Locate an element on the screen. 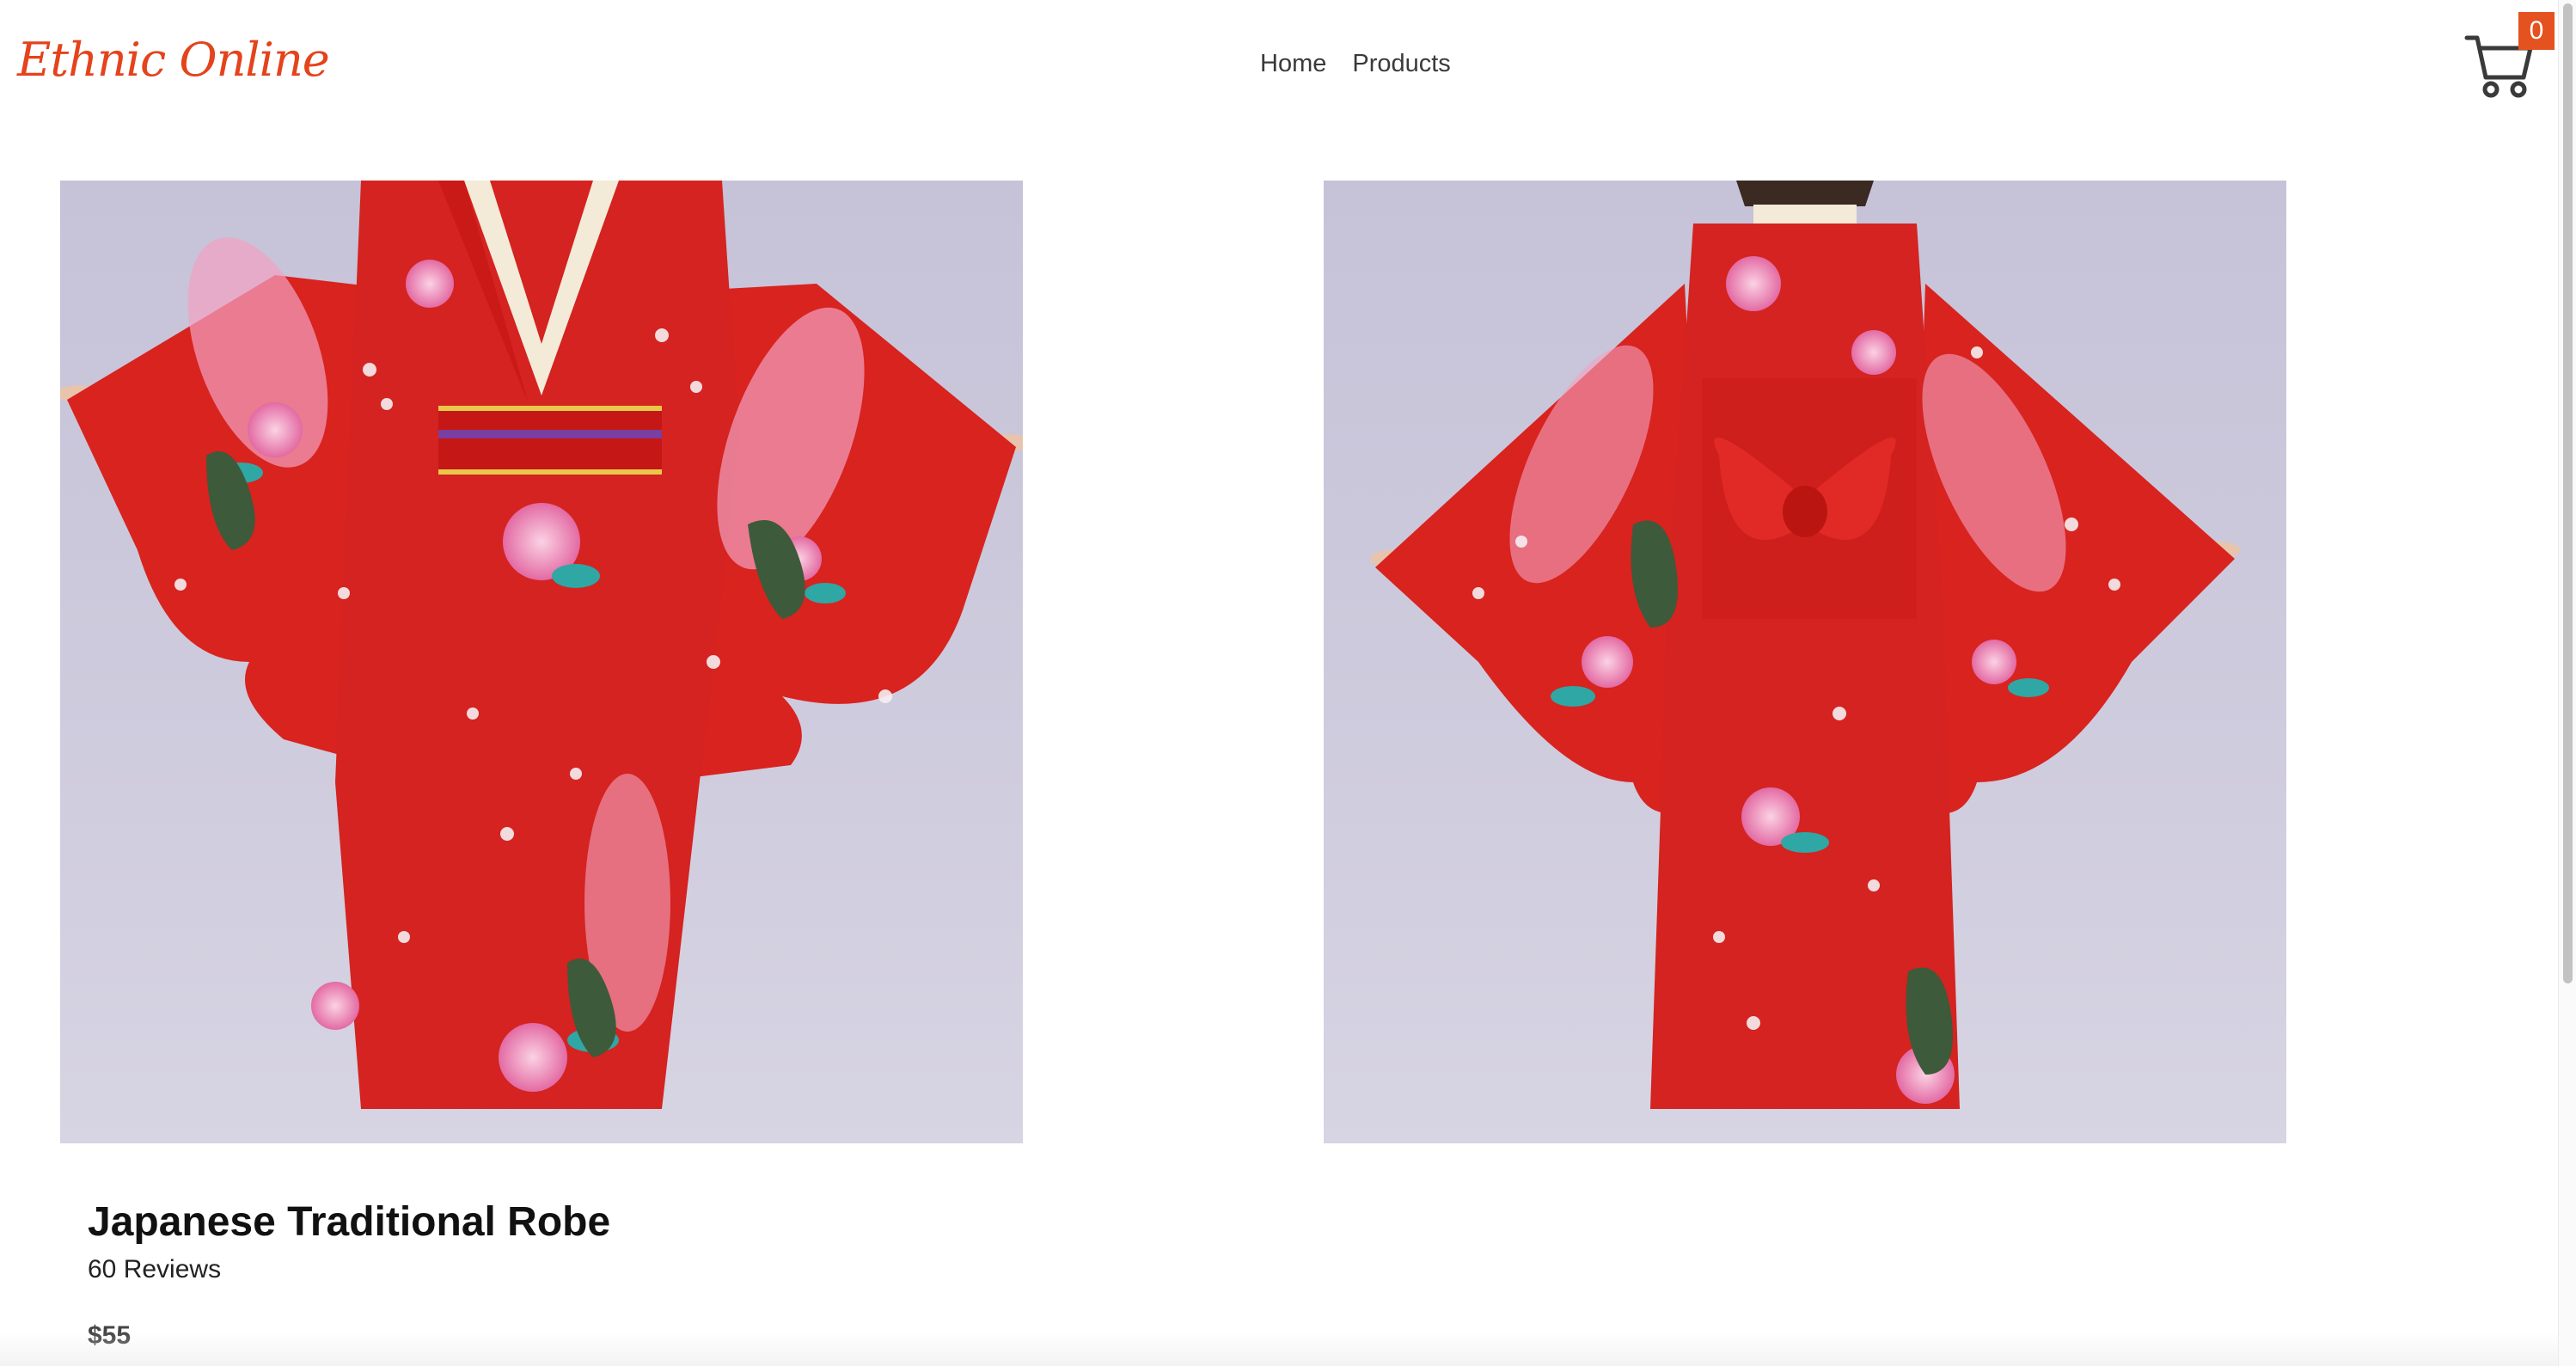 The image size is (2576, 1366). bottom-fade is located at coordinates (1288, 1349).